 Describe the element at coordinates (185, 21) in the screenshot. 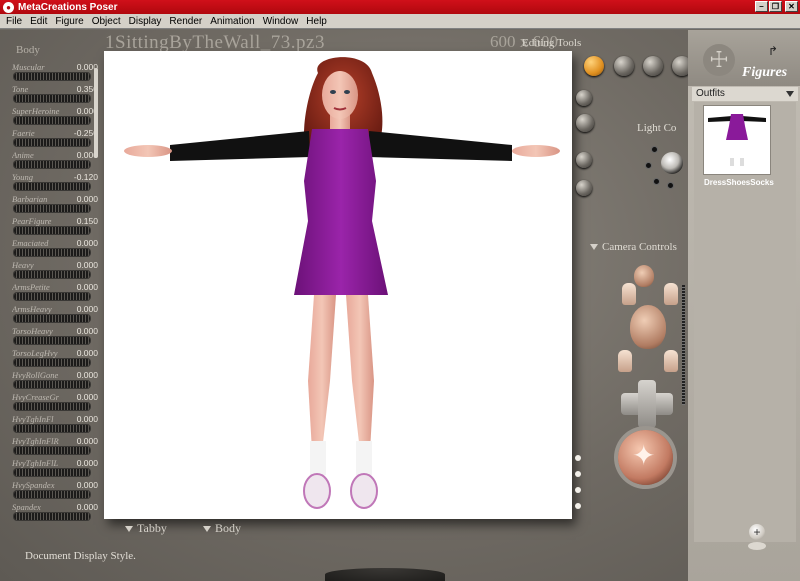

I see `menu-render: Render` at that location.